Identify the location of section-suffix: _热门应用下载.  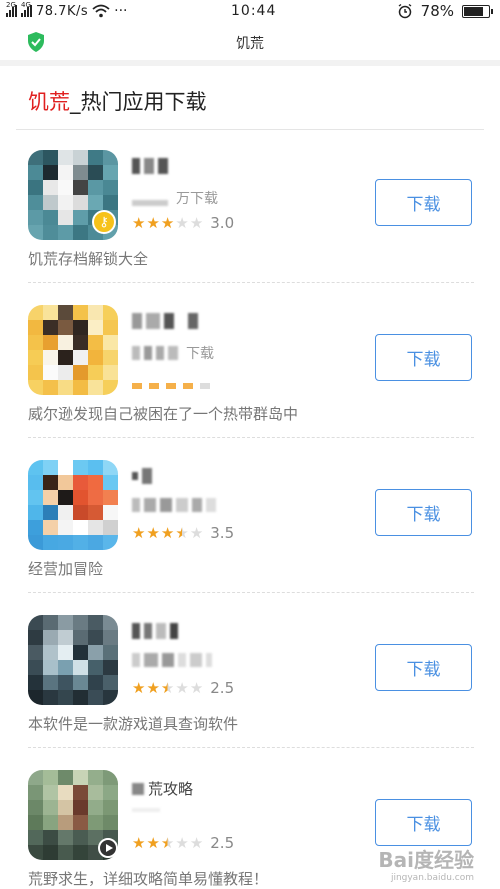
(138, 102).